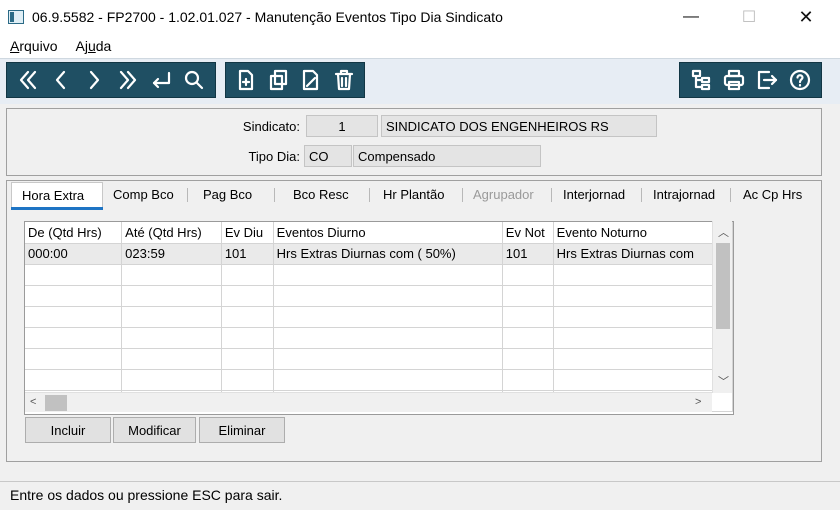  I want to click on menu-arquivo-label: rquivo, so click(38, 46).